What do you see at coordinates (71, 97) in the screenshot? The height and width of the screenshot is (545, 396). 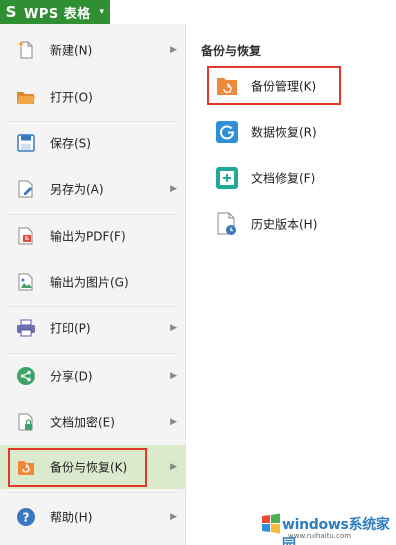 I see `menu-item-label: 打开(O)` at bounding box center [71, 97].